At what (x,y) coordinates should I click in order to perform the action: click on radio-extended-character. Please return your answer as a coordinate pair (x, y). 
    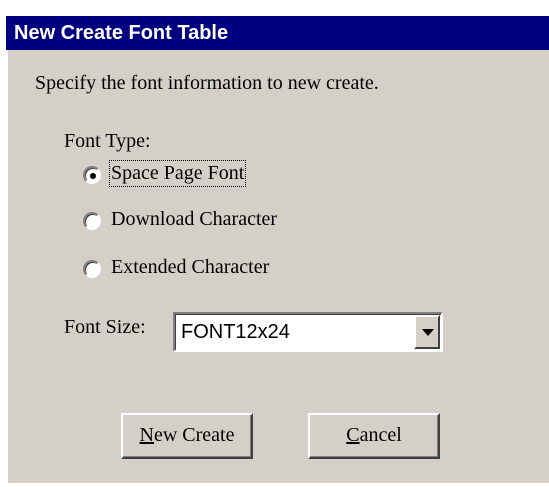
    Looking at the image, I should click on (92, 269).